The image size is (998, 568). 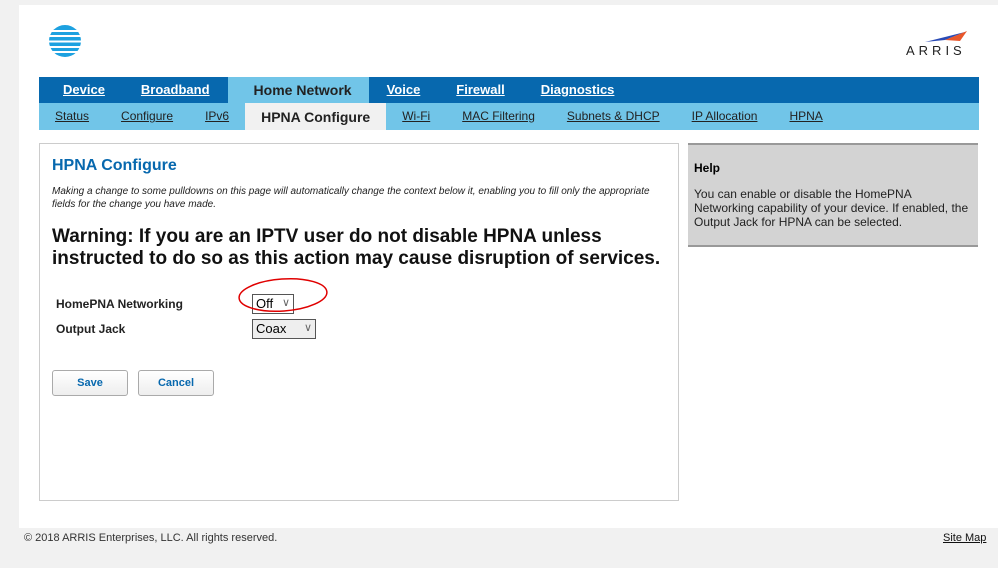 What do you see at coordinates (946, 36) in the screenshot?
I see `arris-logo` at bounding box center [946, 36].